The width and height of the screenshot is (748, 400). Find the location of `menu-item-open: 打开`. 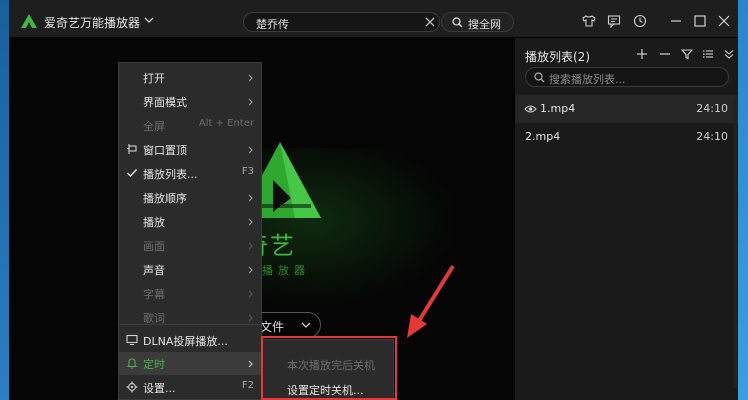

menu-item-open: 打开 is located at coordinates (190, 77).